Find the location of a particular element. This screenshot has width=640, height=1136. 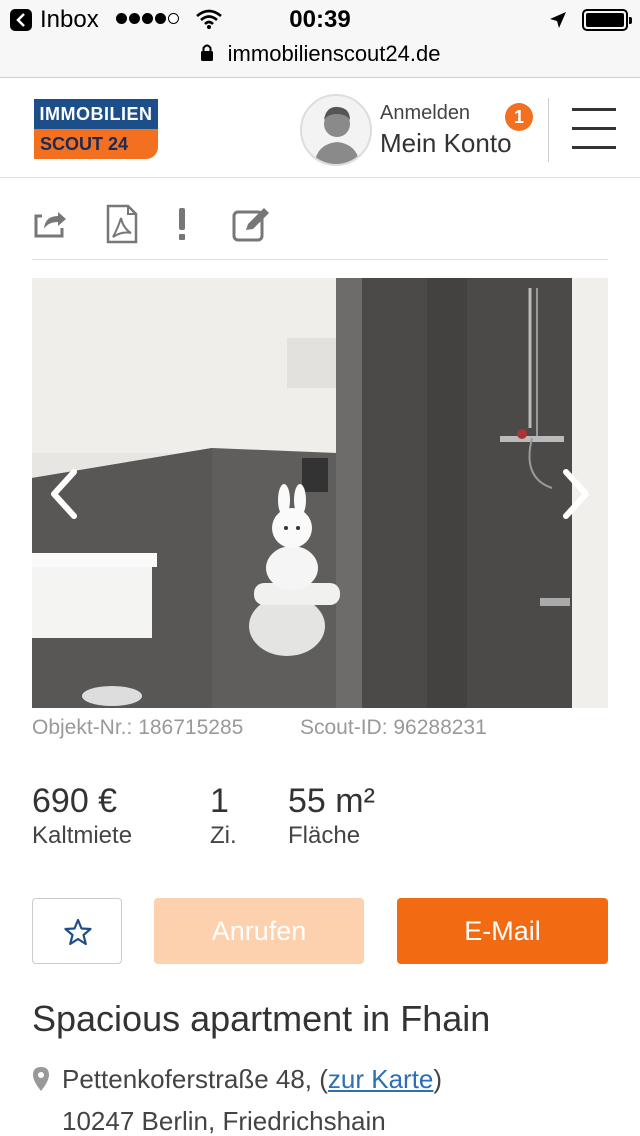

clock: 00:39 is located at coordinates (320, 19).